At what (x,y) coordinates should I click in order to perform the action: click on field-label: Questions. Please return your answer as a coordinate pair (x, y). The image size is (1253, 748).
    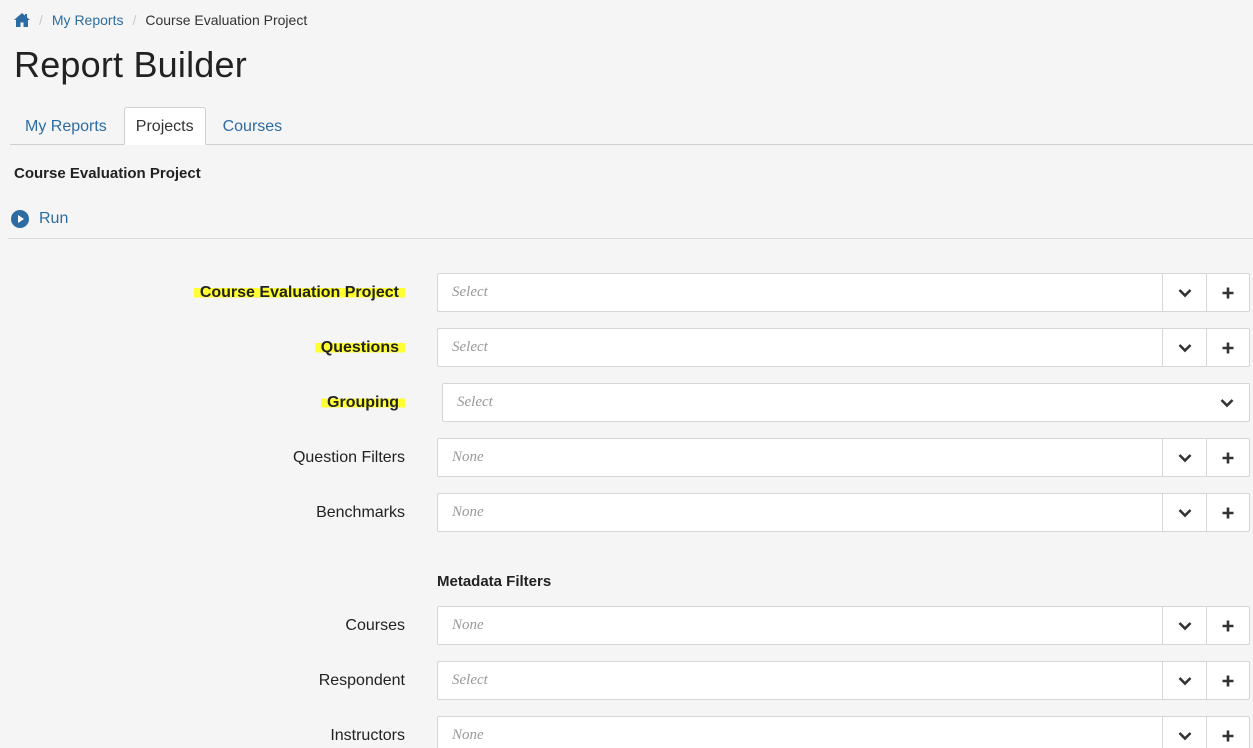
    Looking at the image, I should click on (359, 347).